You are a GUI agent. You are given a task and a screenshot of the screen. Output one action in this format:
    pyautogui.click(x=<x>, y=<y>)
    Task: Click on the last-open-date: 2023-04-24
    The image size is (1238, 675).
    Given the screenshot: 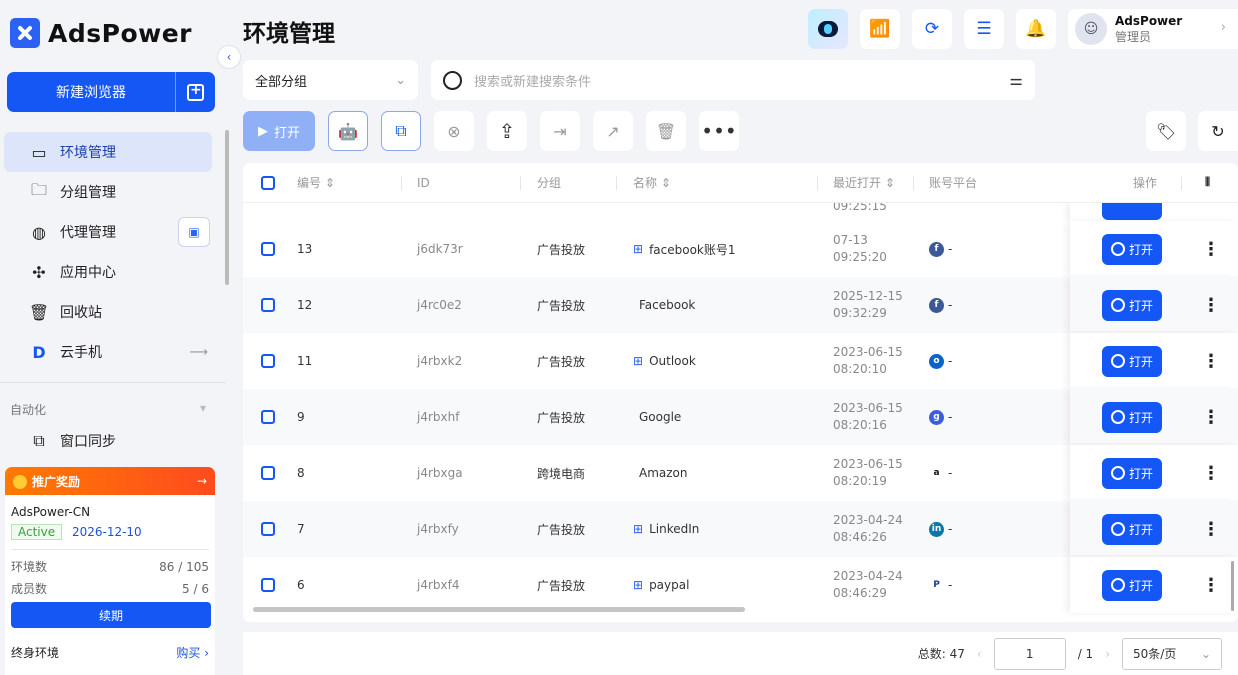 What is the action you would take?
    pyautogui.click(x=868, y=520)
    